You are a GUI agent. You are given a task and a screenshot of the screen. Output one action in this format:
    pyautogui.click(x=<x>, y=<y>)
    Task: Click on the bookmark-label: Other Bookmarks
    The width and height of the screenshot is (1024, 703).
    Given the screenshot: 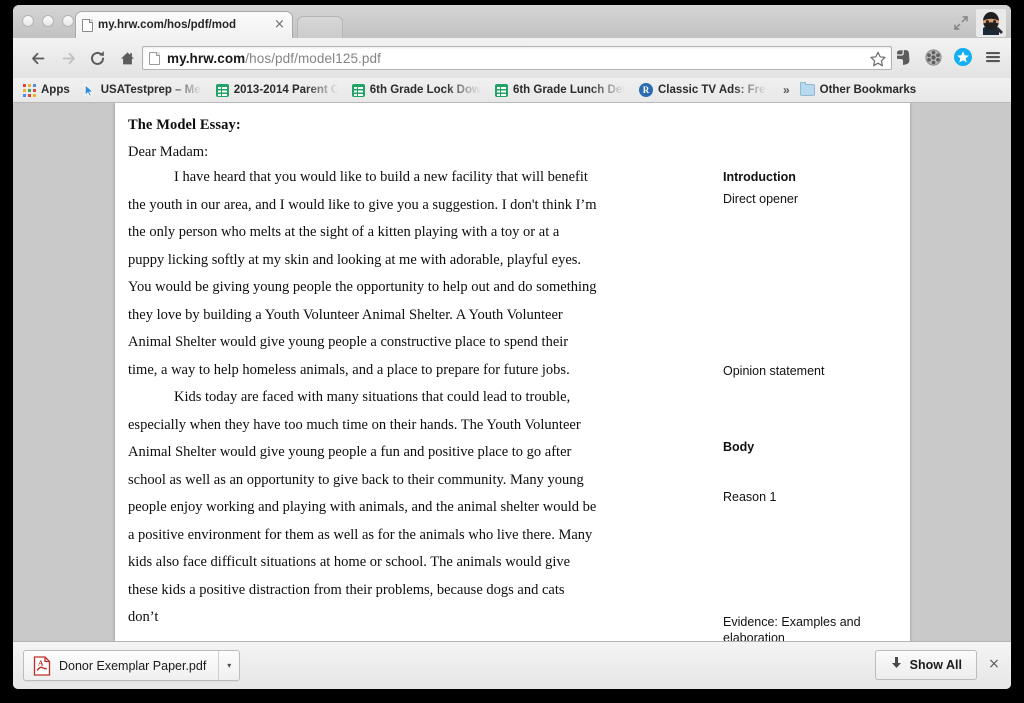 What is the action you would take?
    pyautogui.click(x=868, y=90)
    